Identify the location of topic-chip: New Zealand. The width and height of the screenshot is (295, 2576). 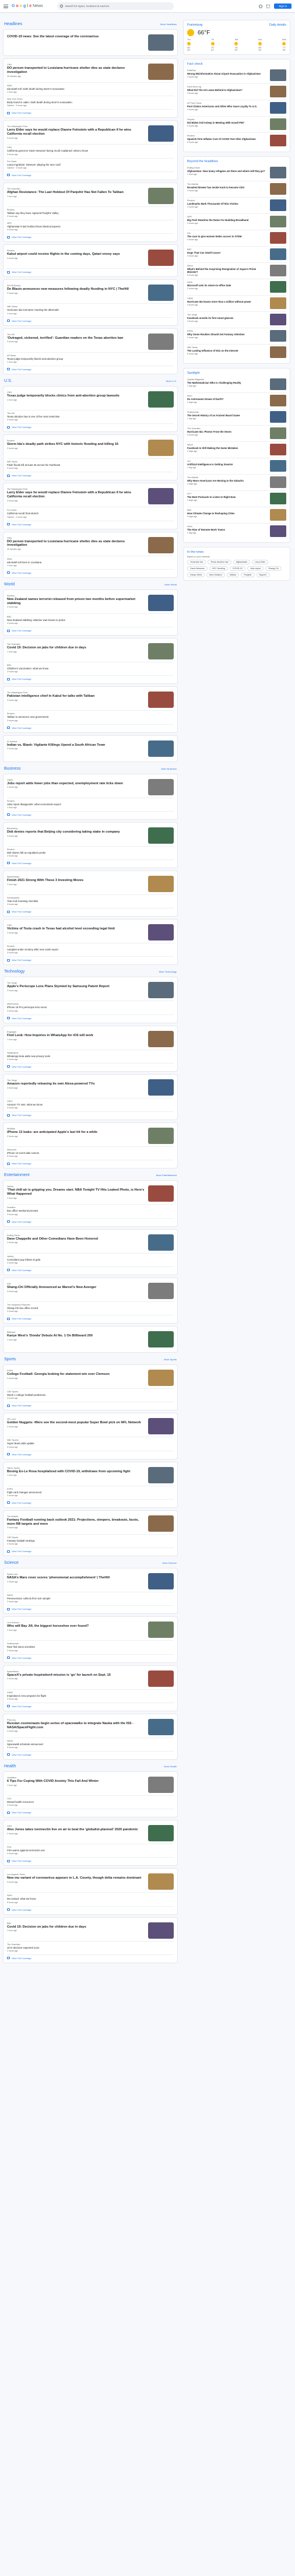
(215, 575).